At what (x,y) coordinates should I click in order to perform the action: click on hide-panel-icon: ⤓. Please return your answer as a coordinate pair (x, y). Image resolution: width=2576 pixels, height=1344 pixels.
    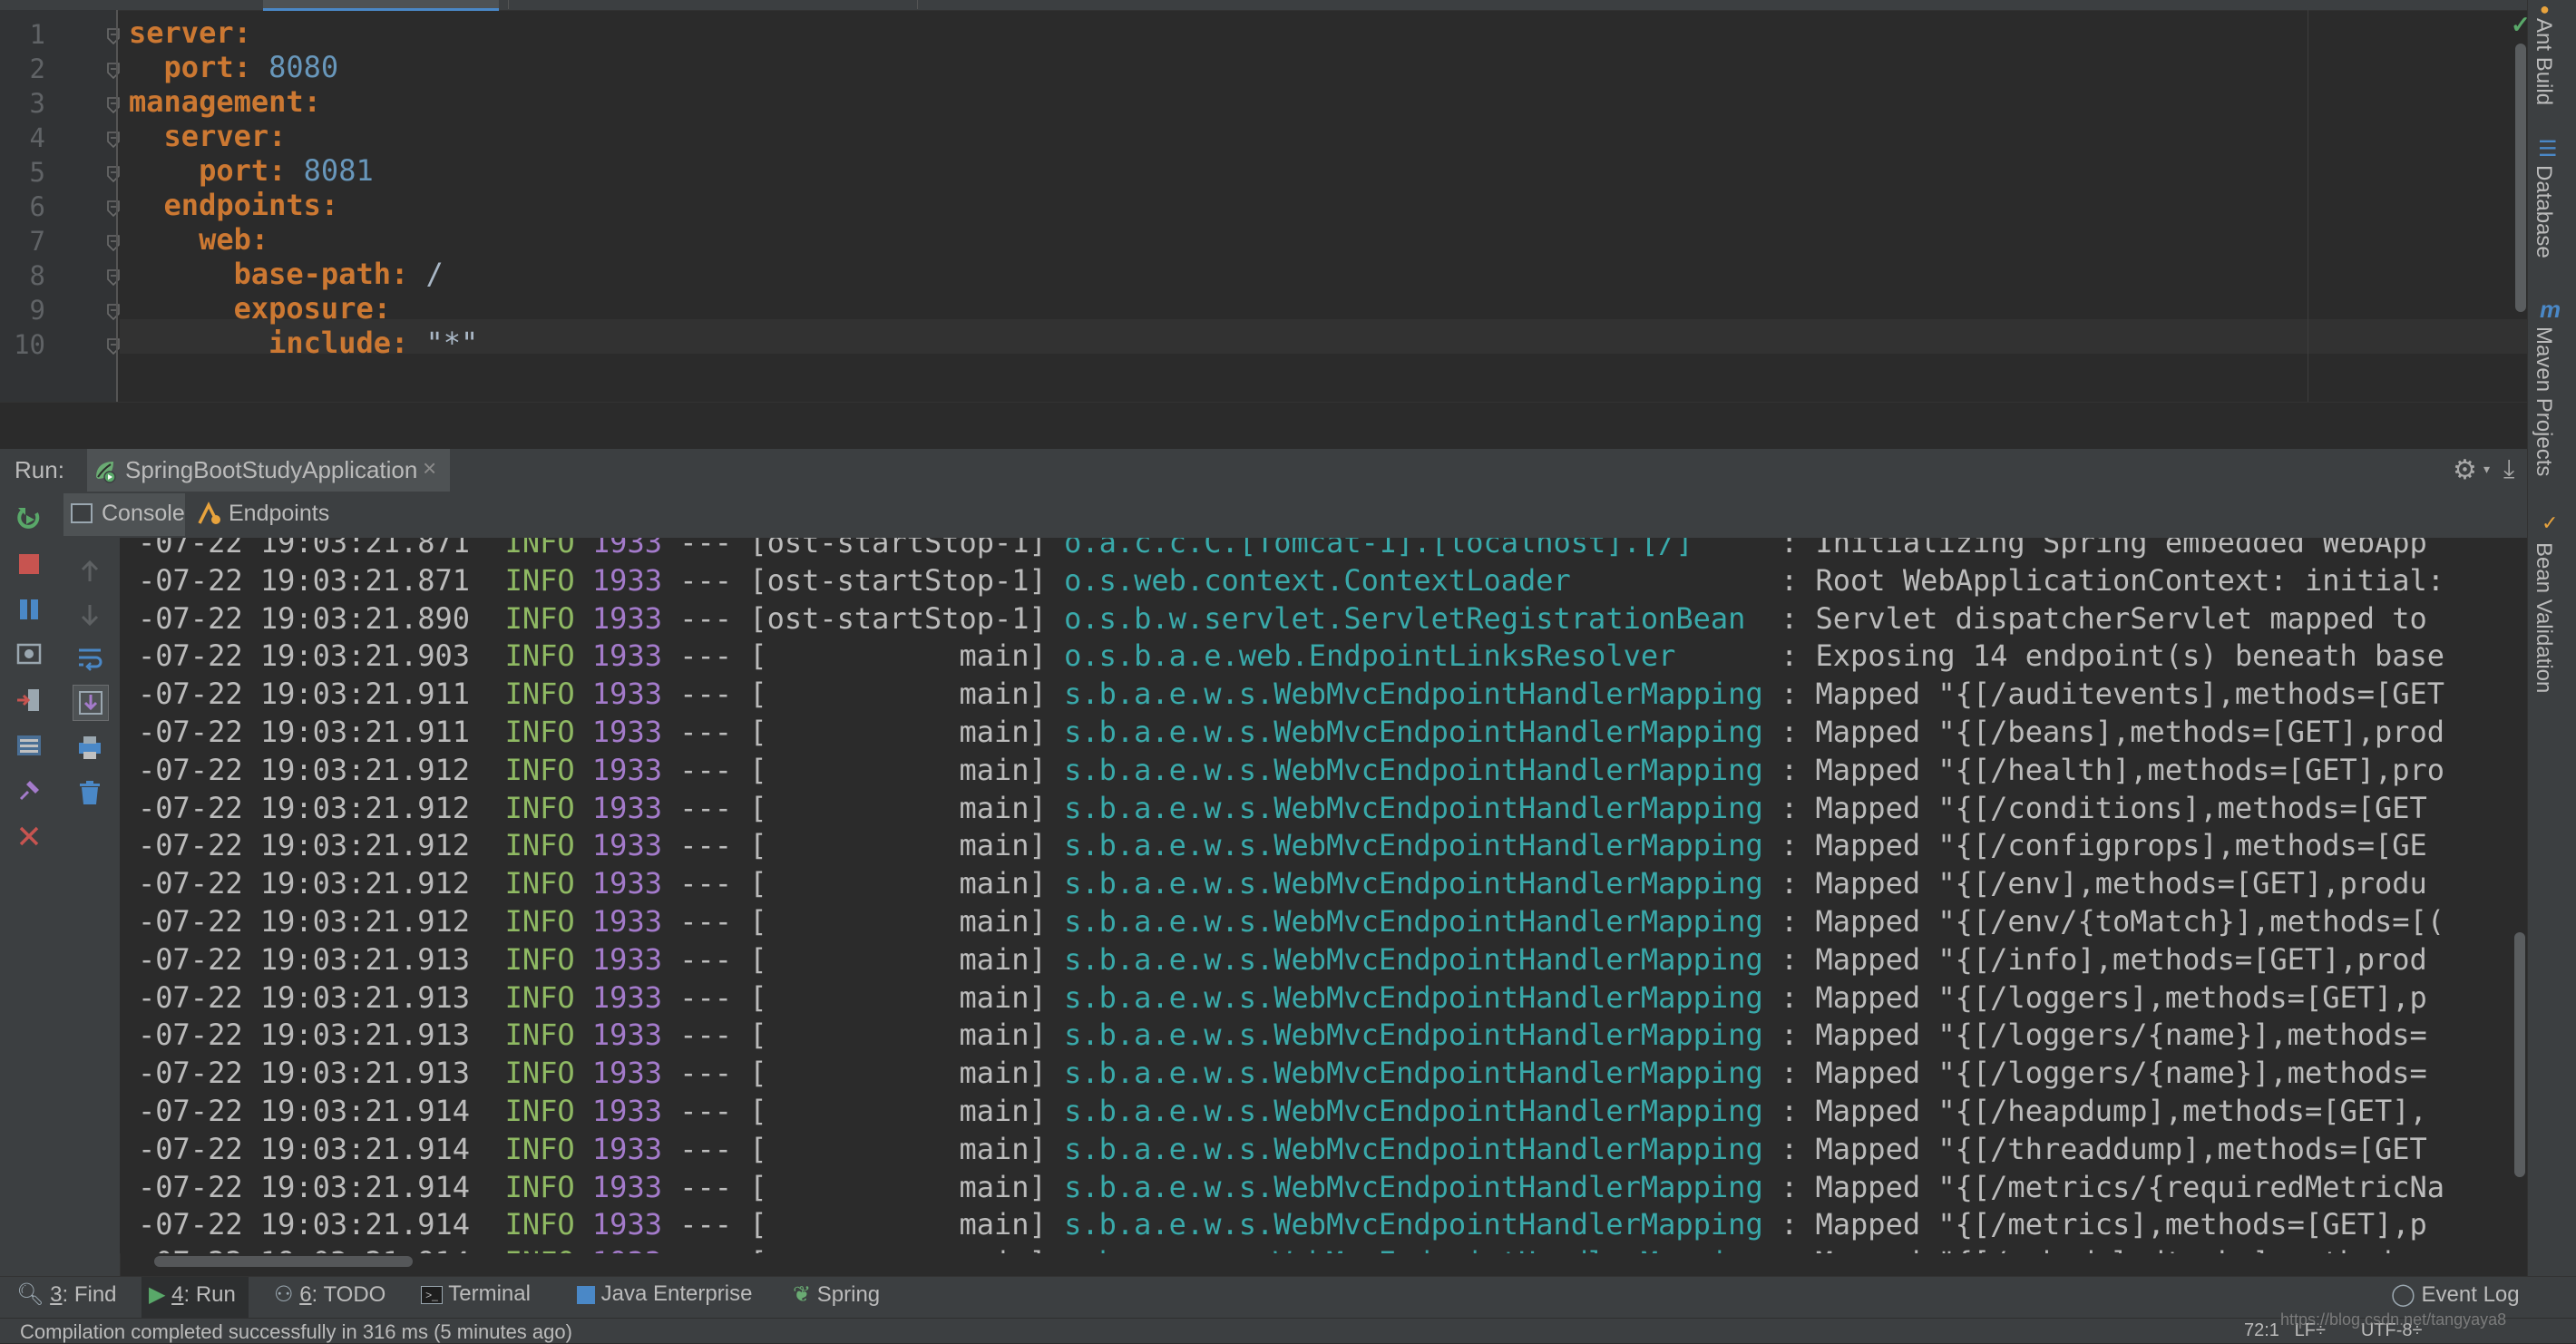
    Looking at the image, I should click on (2508, 469).